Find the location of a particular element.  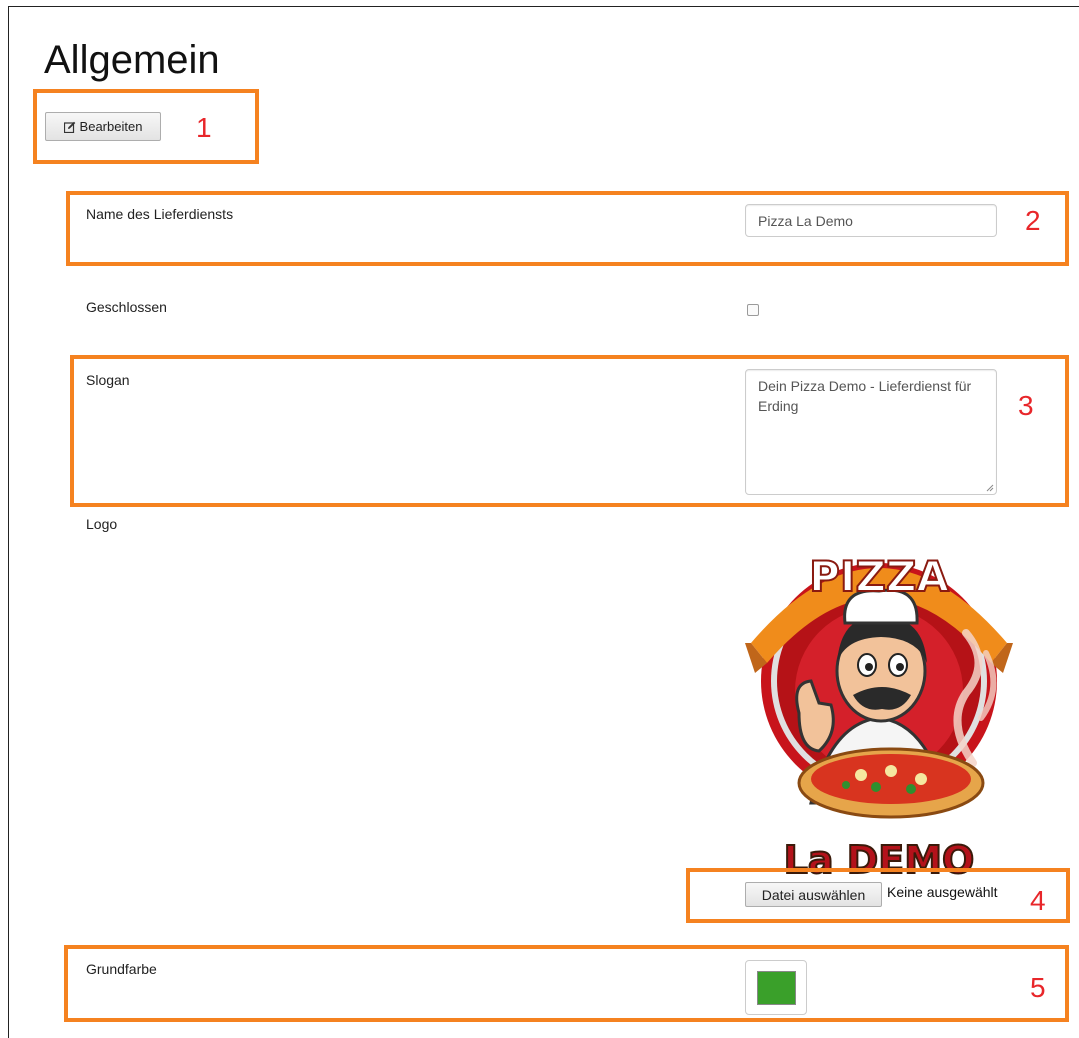

annotation-number-5: 5 is located at coordinates (1038, 987).